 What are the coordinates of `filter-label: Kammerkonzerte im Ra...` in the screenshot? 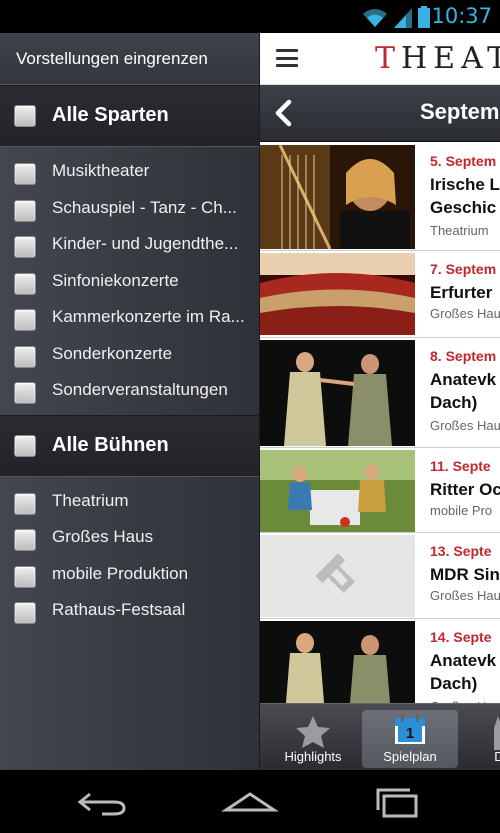 It's located at (148, 316).